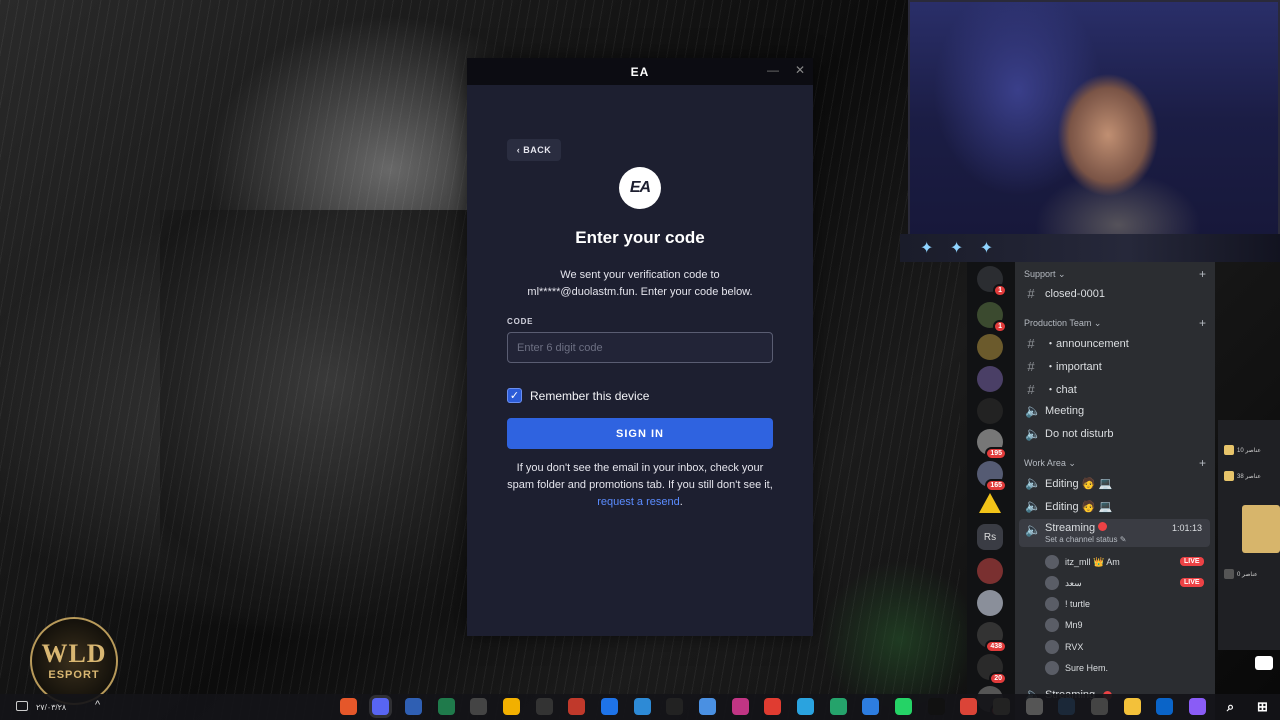 The height and width of the screenshot is (720, 1280). What do you see at coordinates (1164, 706) in the screenshot?
I see `outlook-icon` at bounding box center [1164, 706].